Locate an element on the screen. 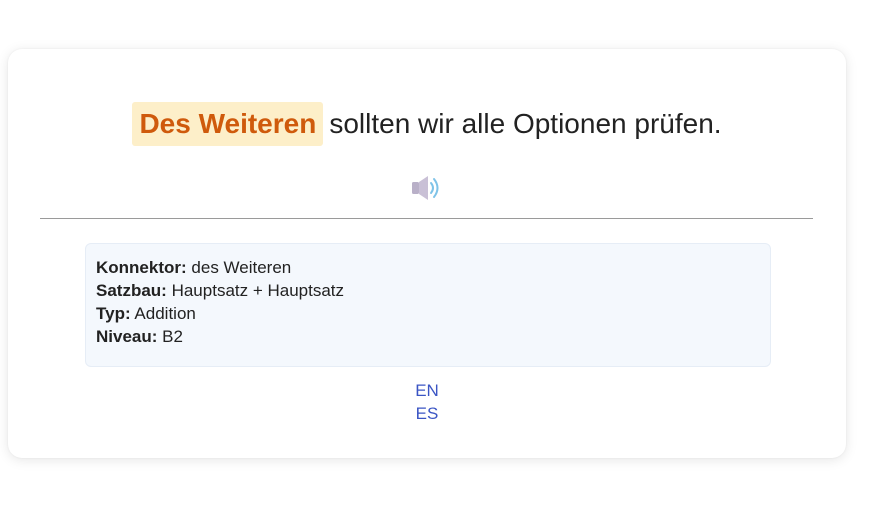 Image resolution: width=895 pixels, height=505 pixels. info-label: Satzbau: is located at coordinates (131, 290).